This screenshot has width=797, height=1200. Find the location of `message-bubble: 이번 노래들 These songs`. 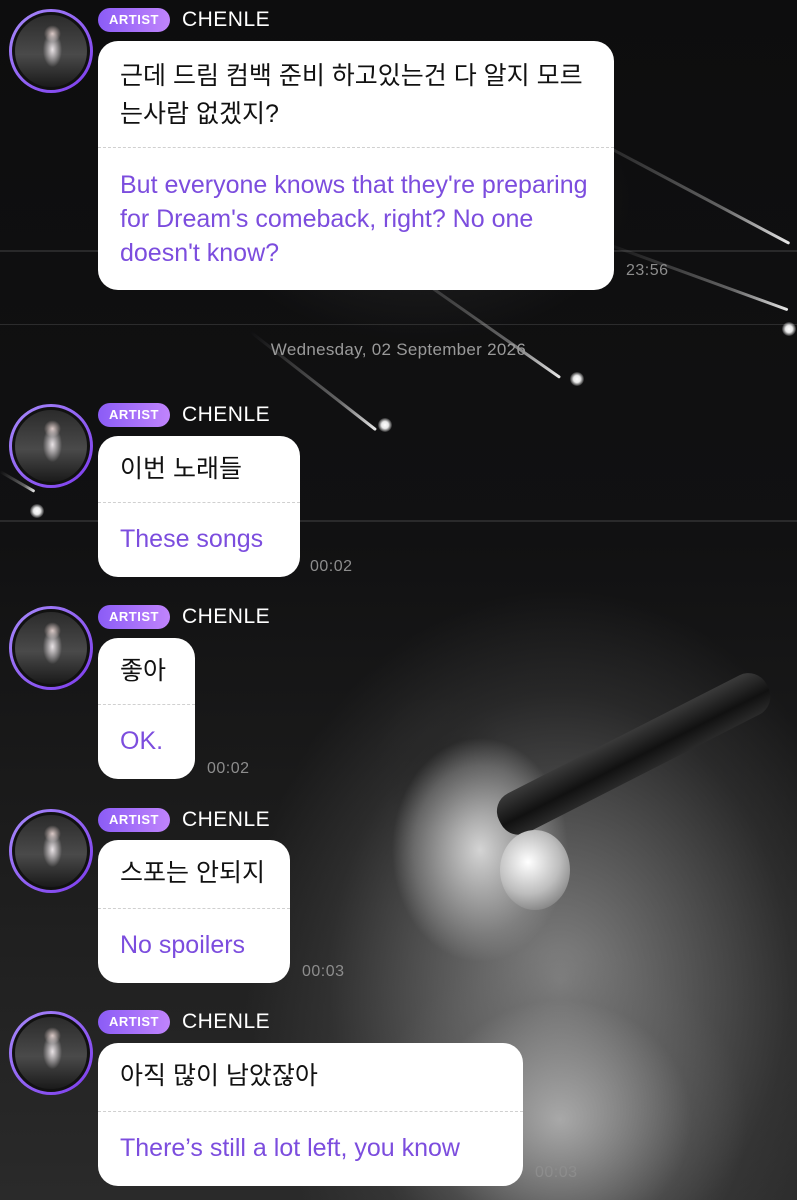

message-bubble: 이번 노래들 These songs is located at coordinates (199, 506).